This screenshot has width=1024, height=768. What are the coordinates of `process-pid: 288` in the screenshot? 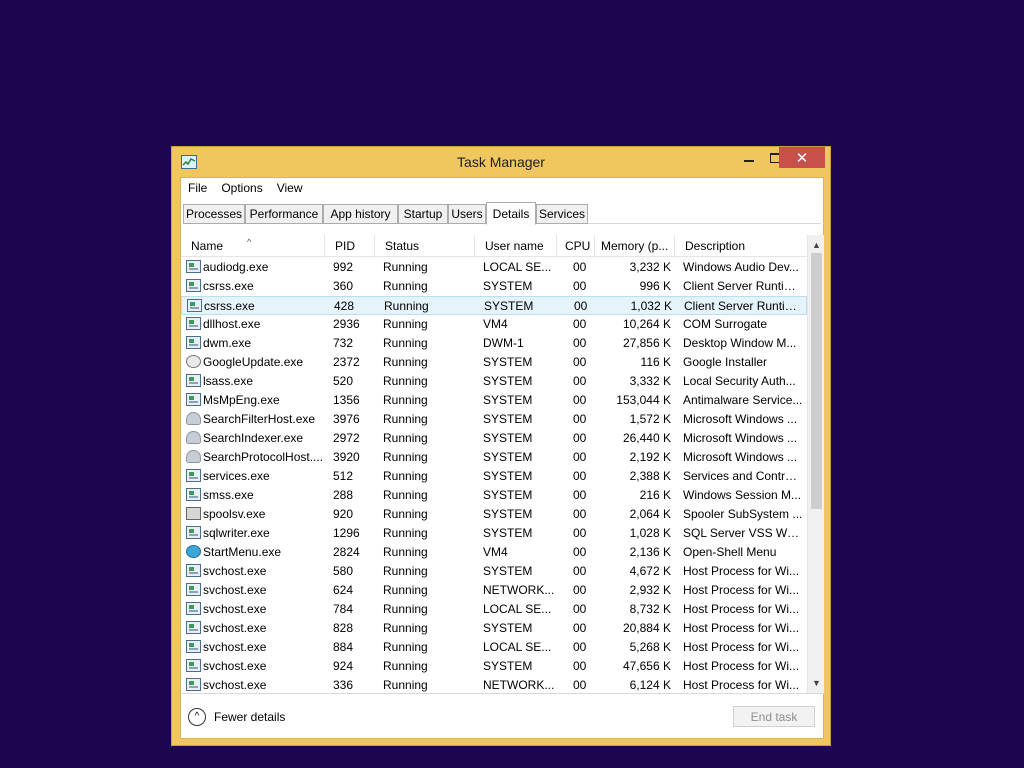 It's located at (343, 495).